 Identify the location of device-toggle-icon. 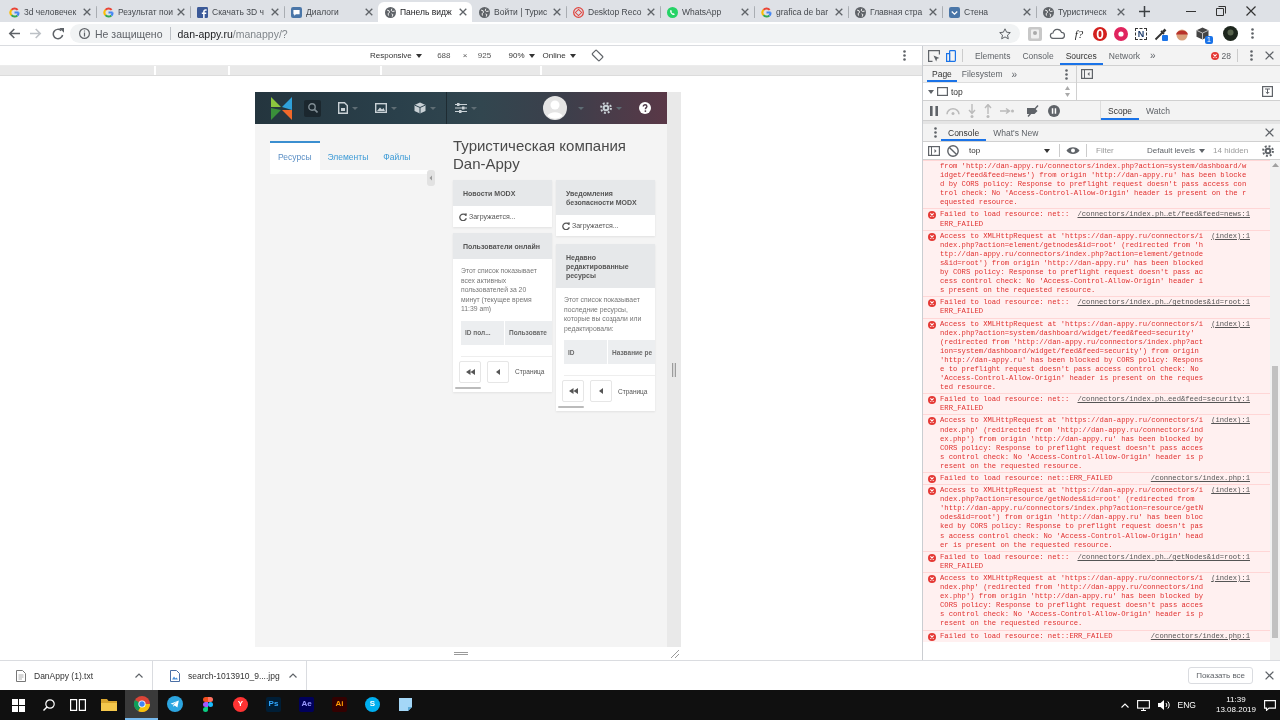
(951, 55).